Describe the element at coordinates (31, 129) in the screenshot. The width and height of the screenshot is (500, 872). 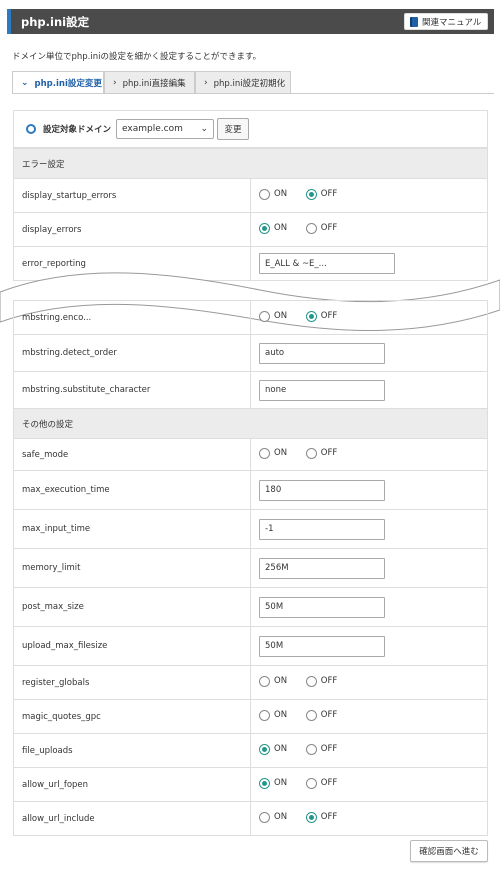
I see `domain-radio` at that location.